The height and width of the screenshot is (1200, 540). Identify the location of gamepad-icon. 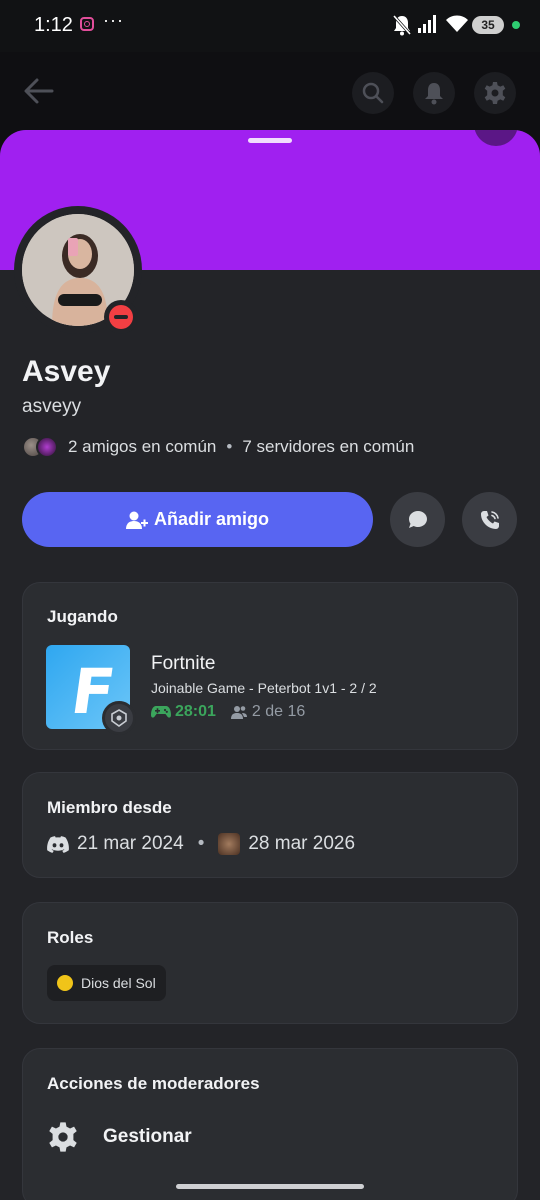
(161, 712).